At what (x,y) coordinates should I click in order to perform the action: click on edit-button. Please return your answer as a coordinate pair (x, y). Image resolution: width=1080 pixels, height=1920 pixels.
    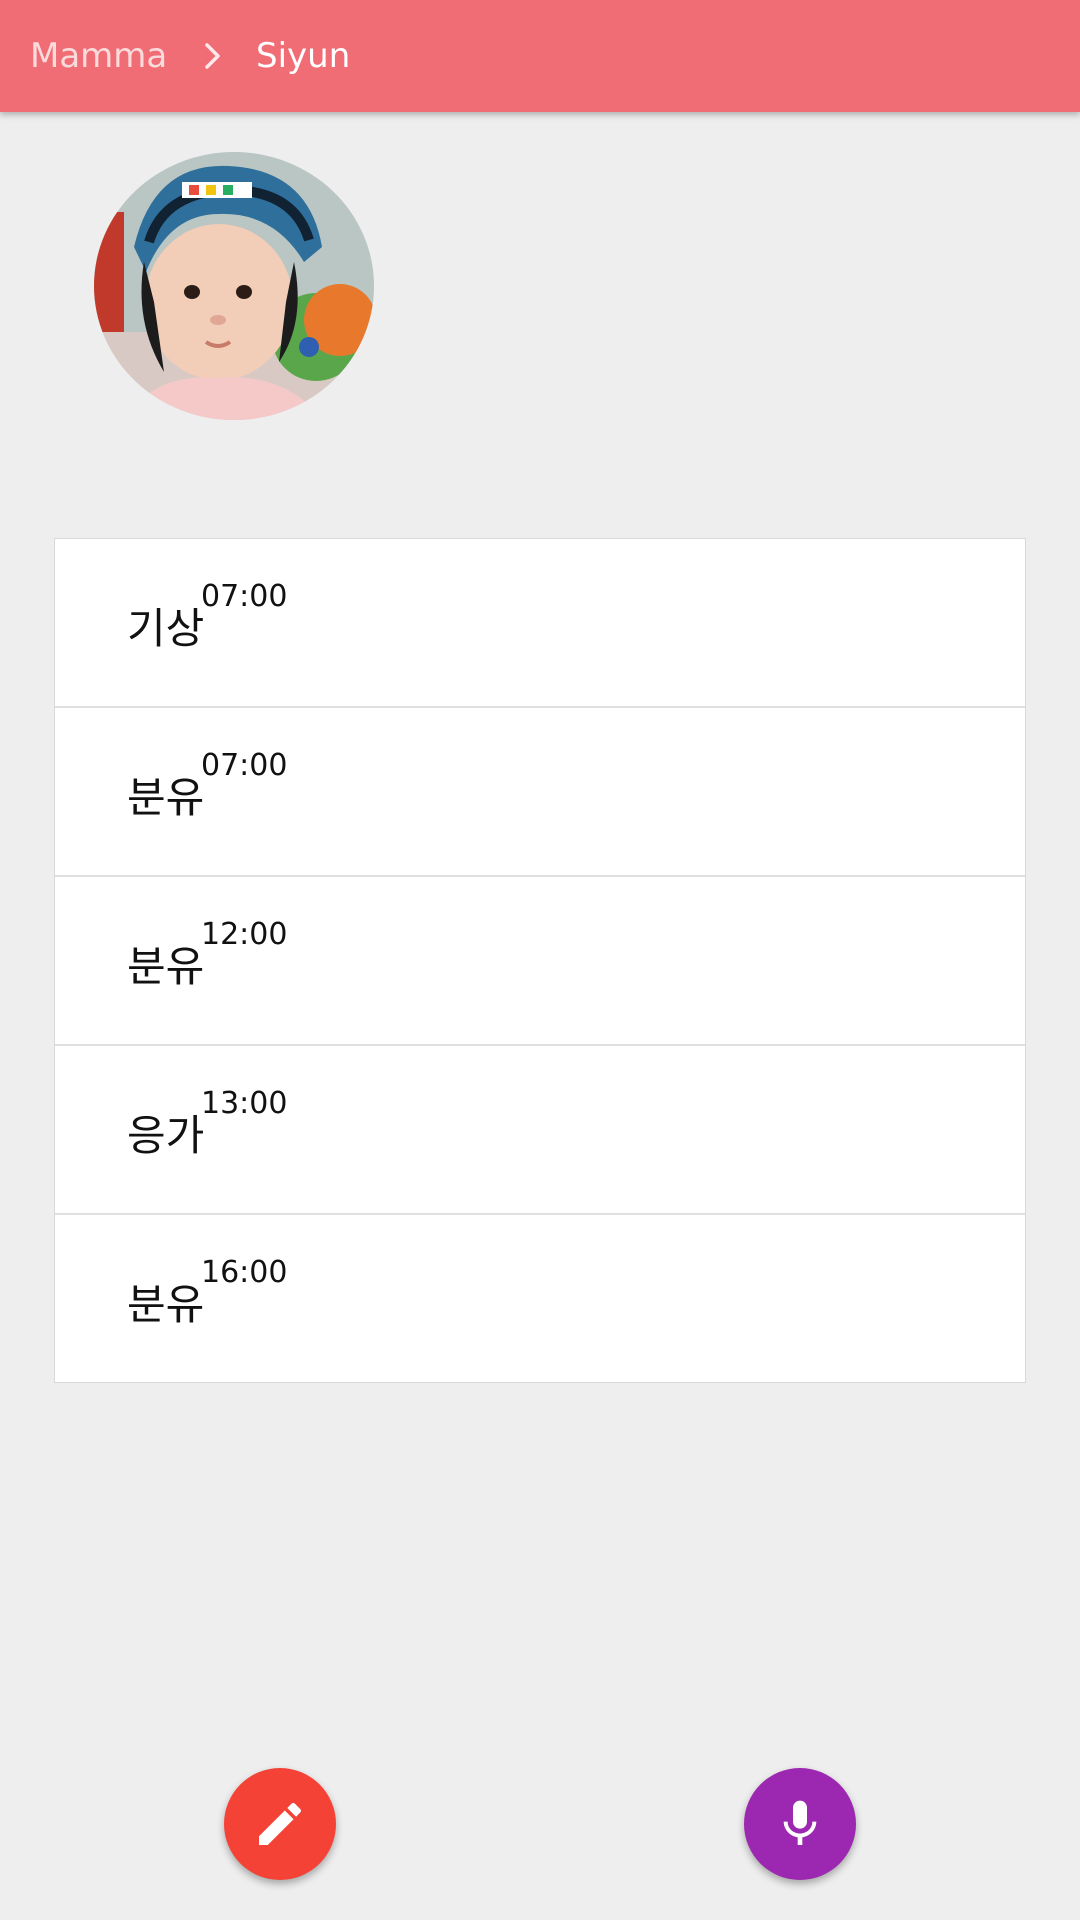
    Looking at the image, I should click on (280, 1824).